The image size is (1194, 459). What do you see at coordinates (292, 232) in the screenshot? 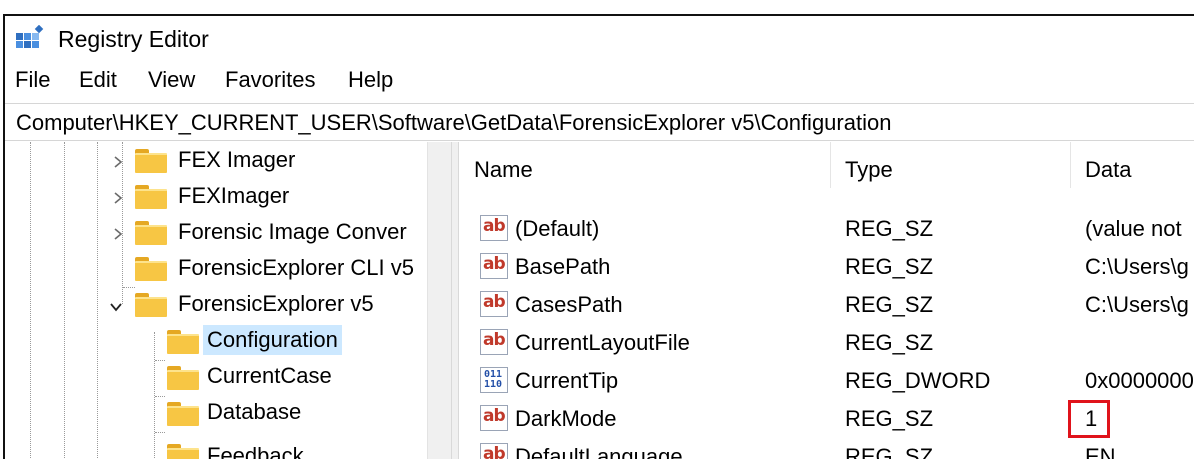
I see `tree-item-label: Forensic Image Conver` at bounding box center [292, 232].